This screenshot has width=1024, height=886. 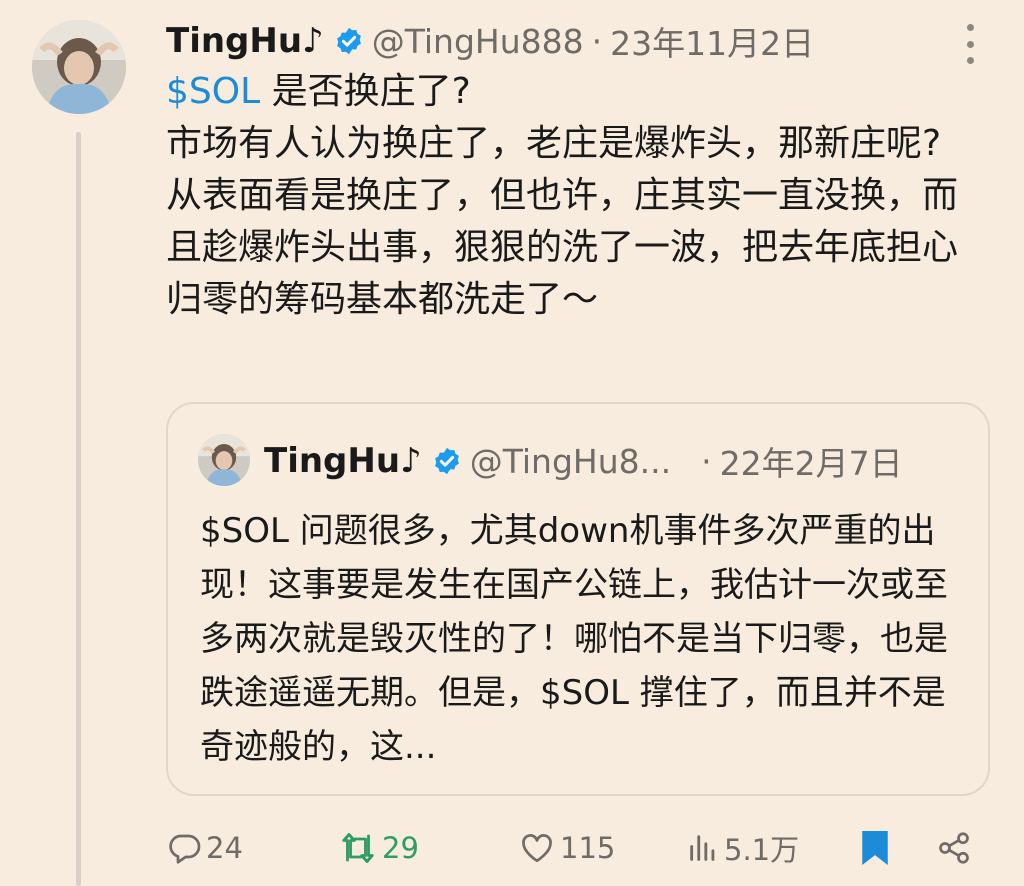 What do you see at coordinates (78, 509) in the screenshot?
I see `thread-line` at bounding box center [78, 509].